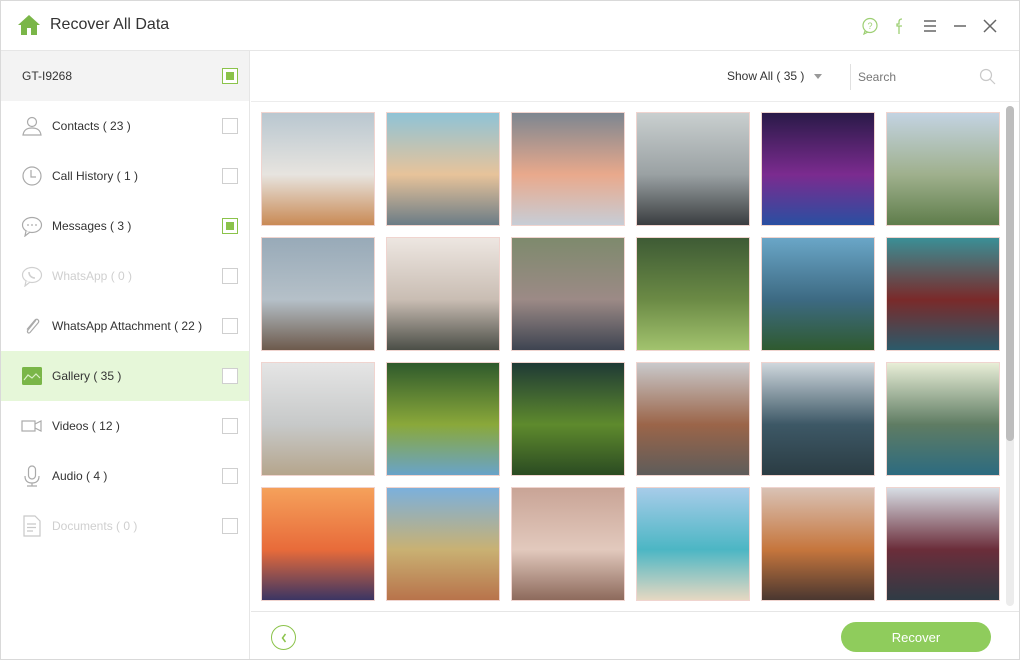 This screenshot has height=660, width=1020. I want to click on sidebar-item-audio: Audio ( 4 ), so click(125, 476).